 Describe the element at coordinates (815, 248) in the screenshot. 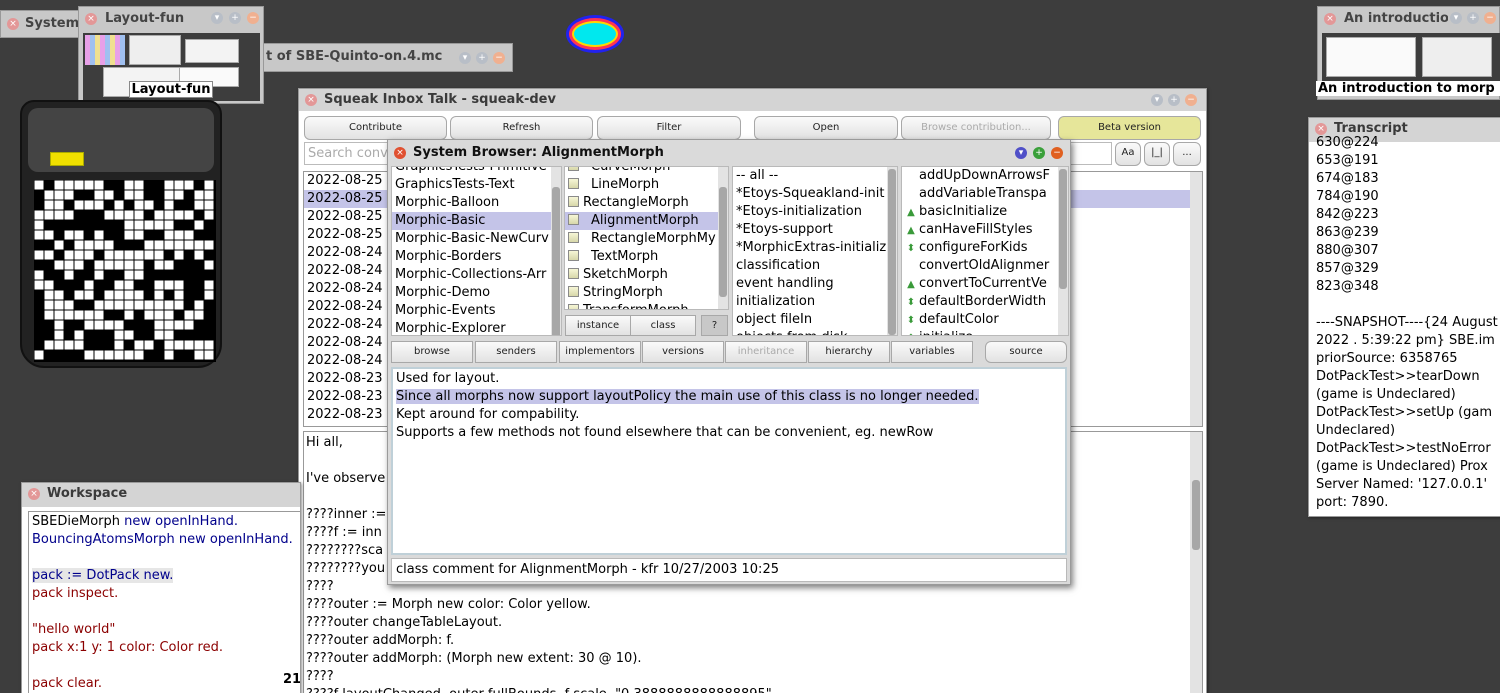

I see `category-item: *MorphicExtras-initializ` at that location.